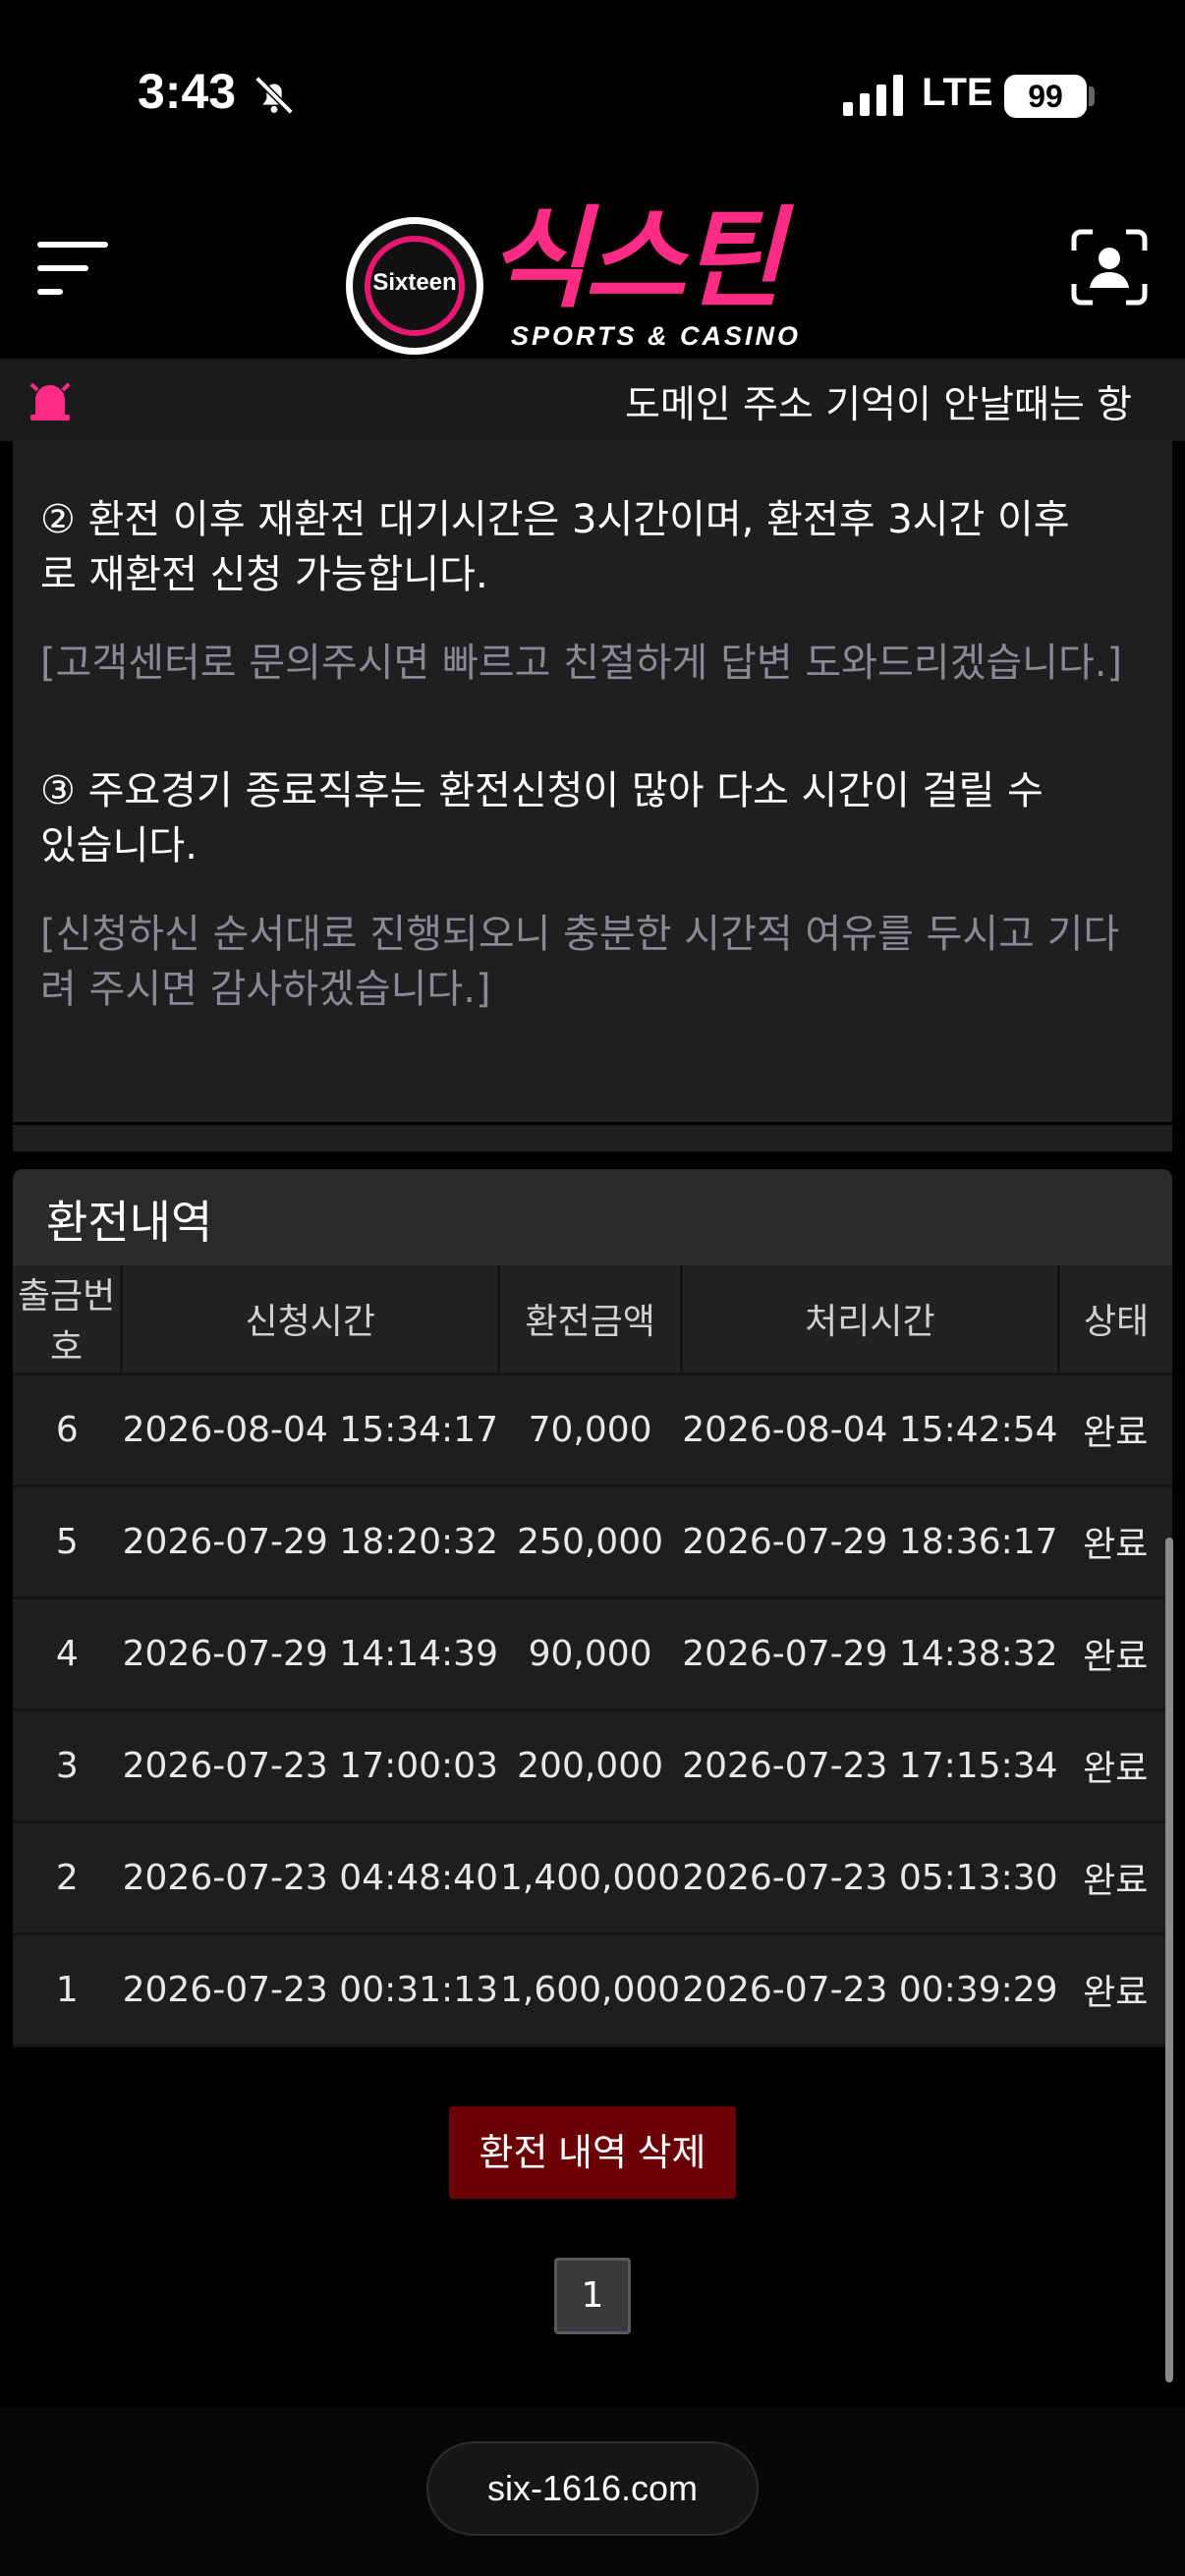 The height and width of the screenshot is (2576, 1185). I want to click on logo-badge: Sixteen, so click(415, 286).